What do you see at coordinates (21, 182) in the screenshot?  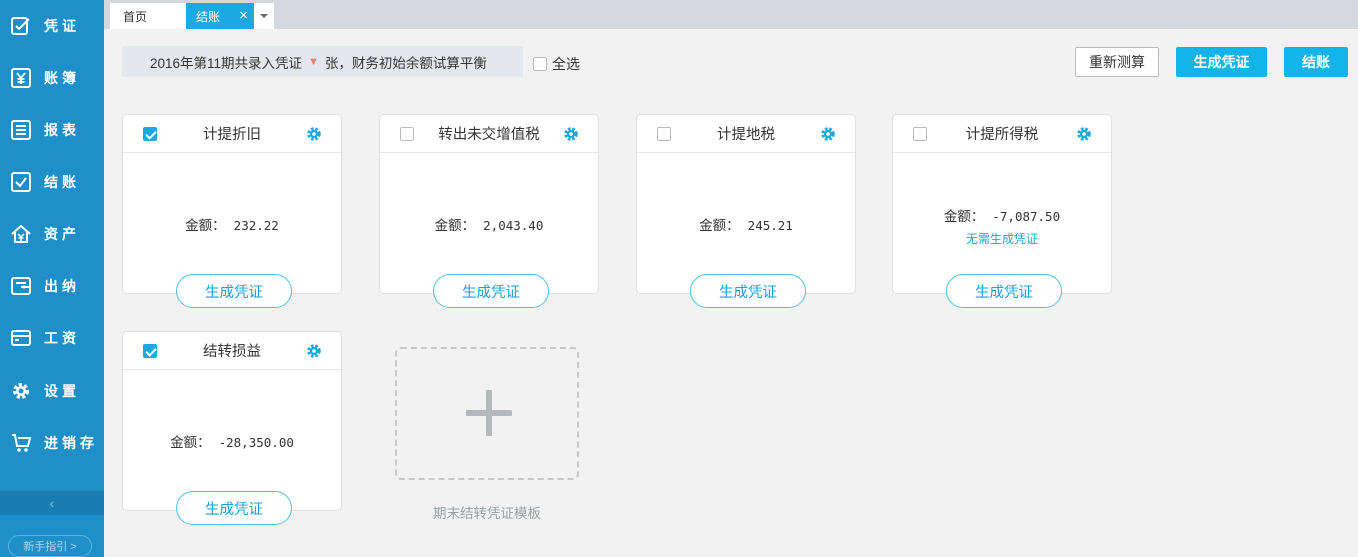 I see `checkout-check-icon` at bounding box center [21, 182].